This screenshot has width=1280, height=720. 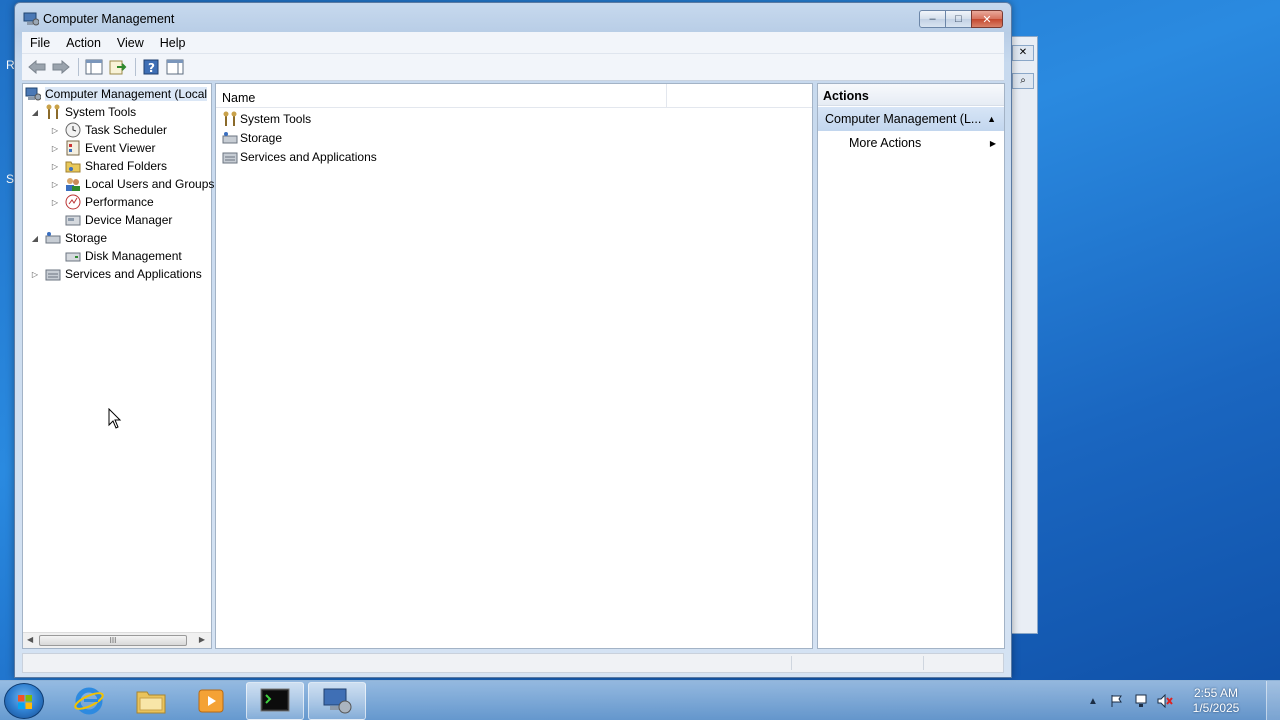 I want to click on taskbar-media-player, so click(x=211, y=701).